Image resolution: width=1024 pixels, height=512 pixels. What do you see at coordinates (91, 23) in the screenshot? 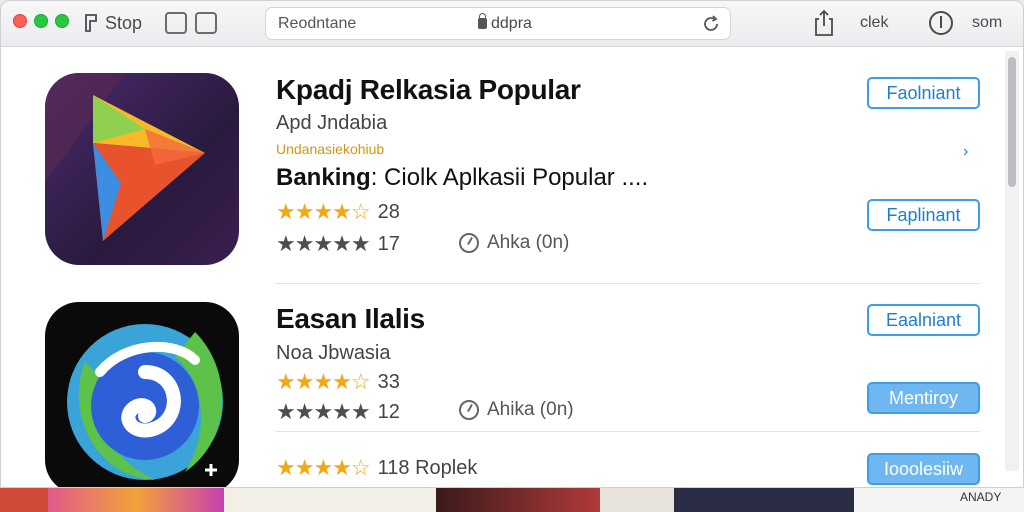
I see `stop-icon` at bounding box center [91, 23].